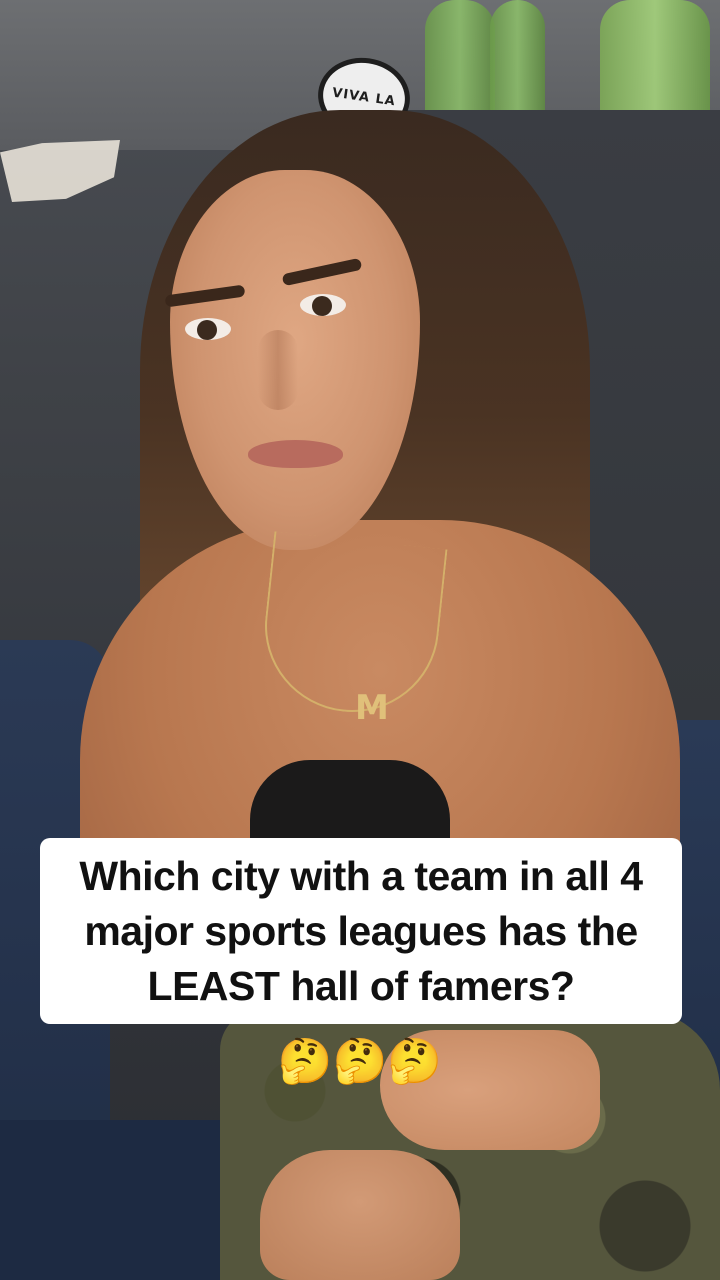 The image size is (720, 1280). What do you see at coordinates (208, 329) in the screenshot?
I see `left-eye` at bounding box center [208, 329].